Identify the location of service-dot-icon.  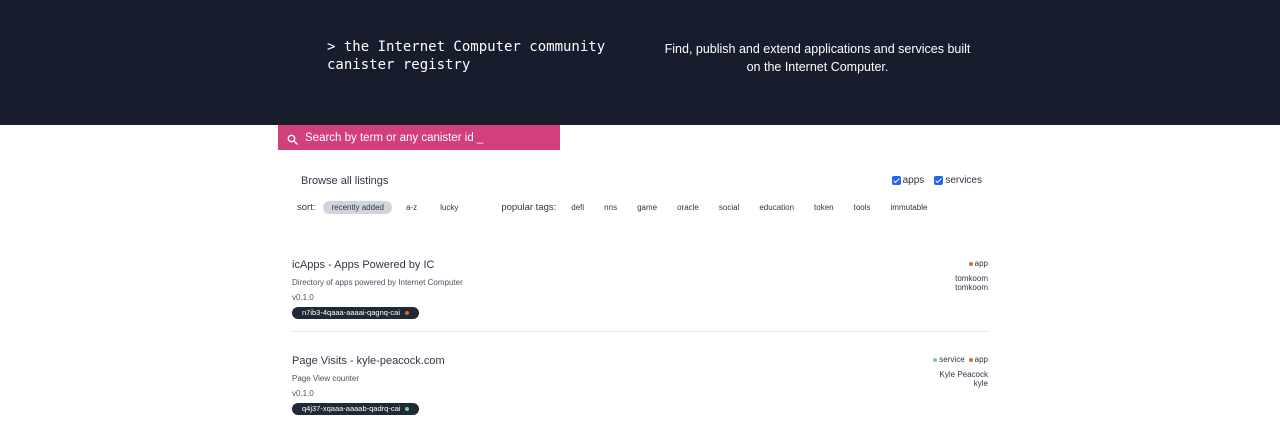
(935, 359).